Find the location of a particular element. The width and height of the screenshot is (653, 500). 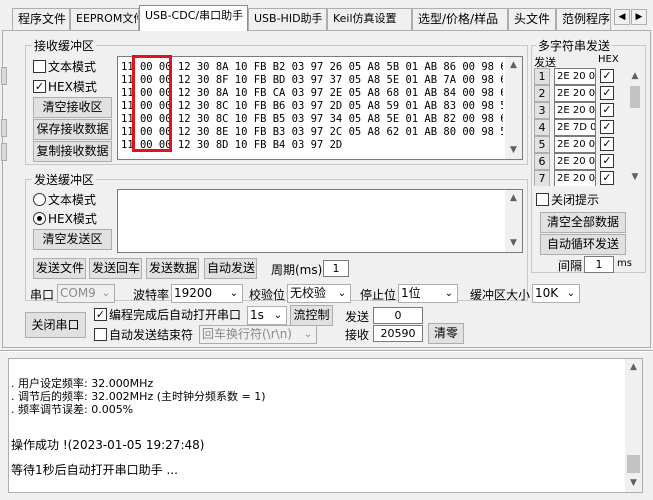

multi-row: 4 2E 7D 0 ✓ is located at coordinates (579, 127).